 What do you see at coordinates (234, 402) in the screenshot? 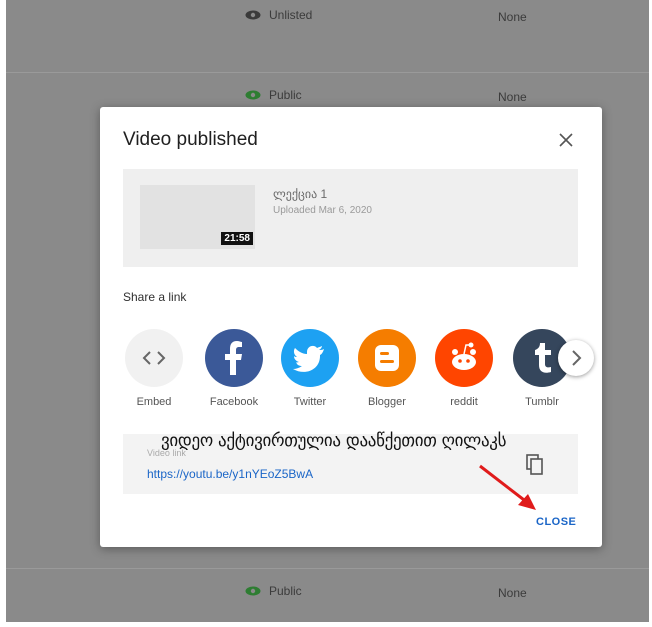
I see `share-label-facebook: Facebook` at bounding box center [234, 402].